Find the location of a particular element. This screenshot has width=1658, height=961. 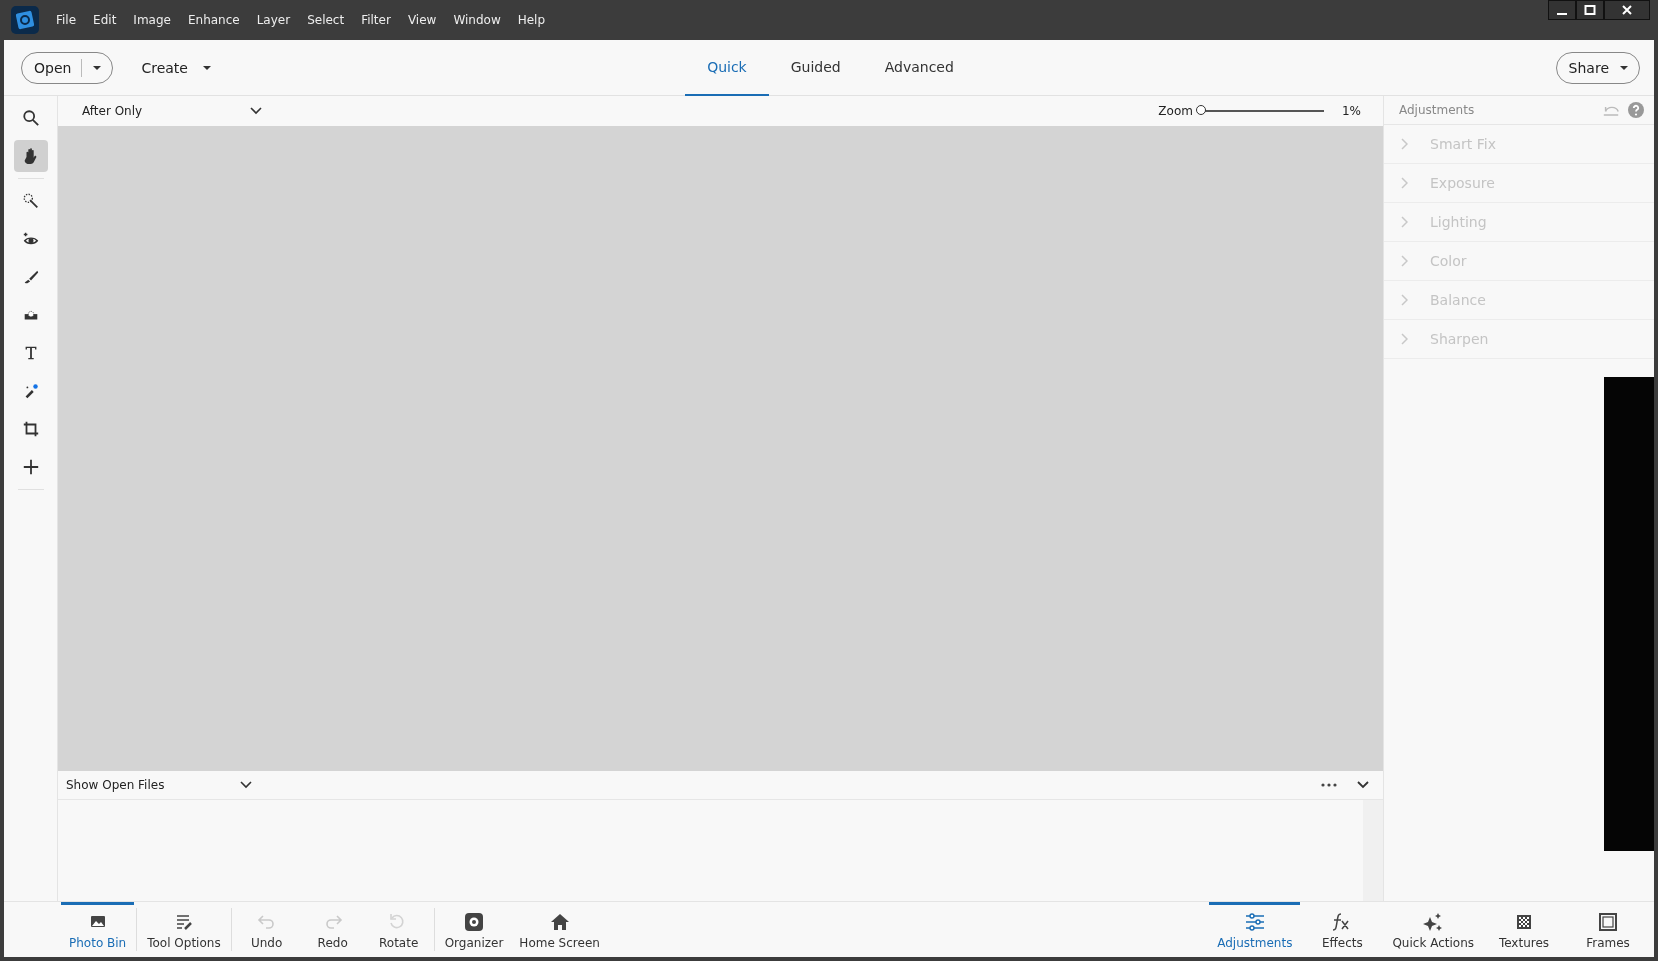

zoom-label: Zoom is located at coordinates (1175, 111).